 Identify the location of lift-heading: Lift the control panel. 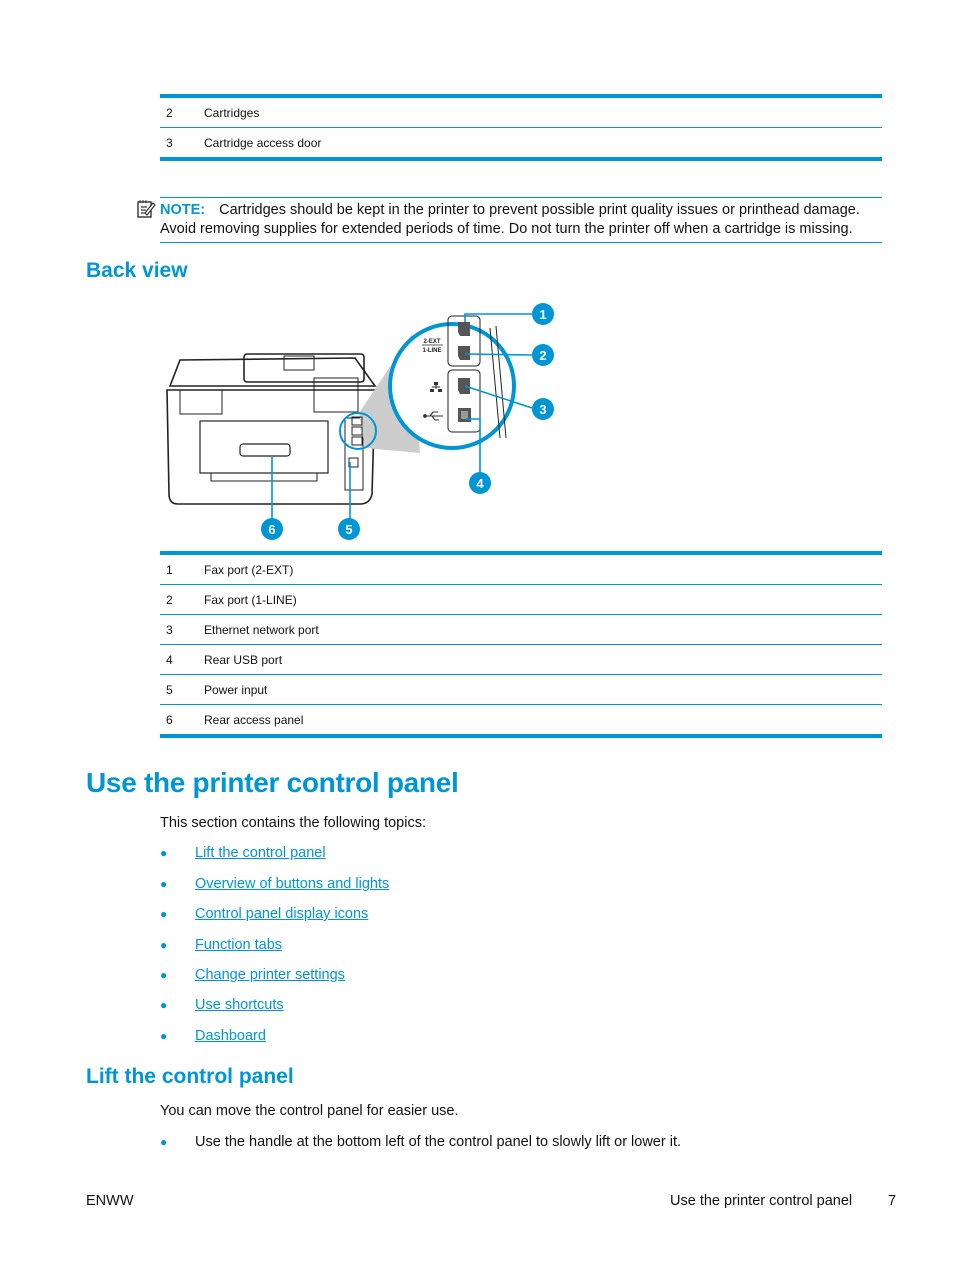
(190, 1076).